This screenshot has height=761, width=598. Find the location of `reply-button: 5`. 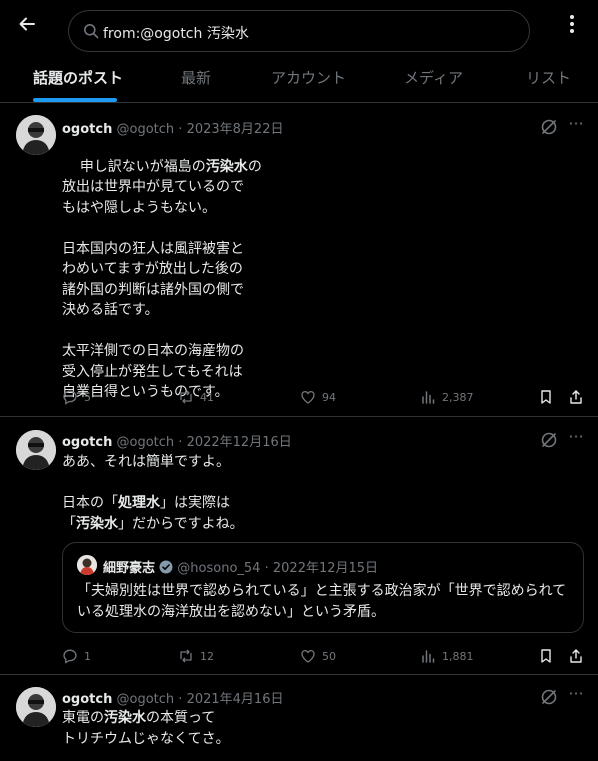

reply-button: 5 is located at coordinates (76, 397).